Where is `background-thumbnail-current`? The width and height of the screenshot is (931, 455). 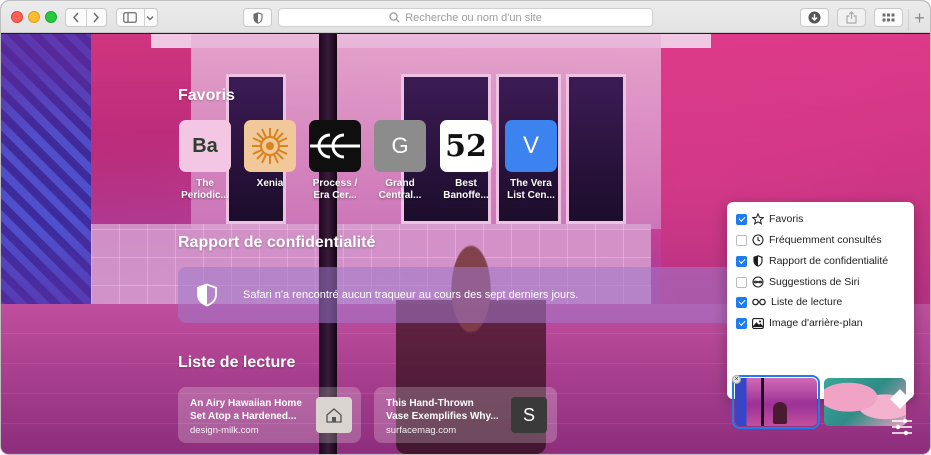 background-thumbnail-current is located at coordinates (776, 402).